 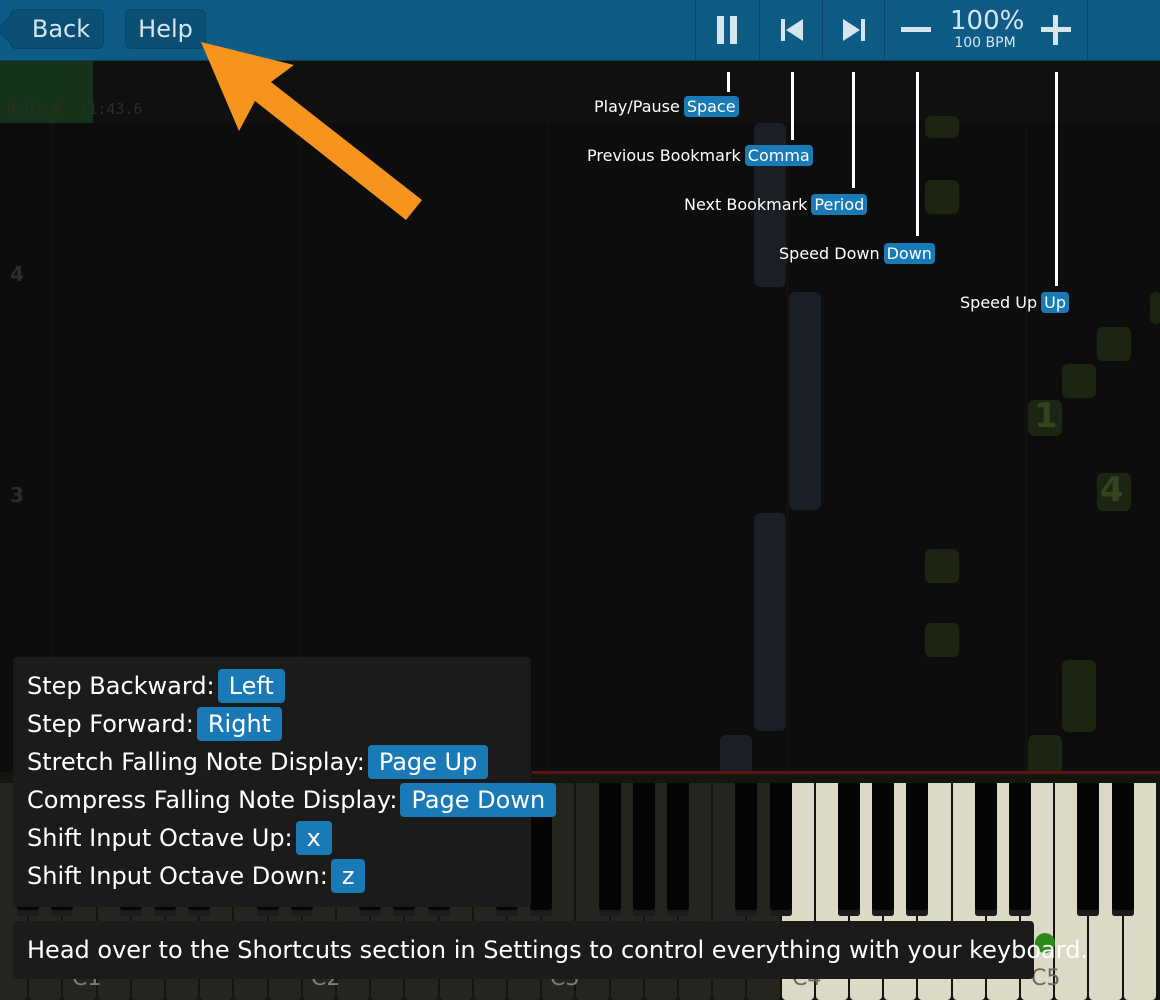 I want to click on key-badge: Comma, so click(x=778, y=155).